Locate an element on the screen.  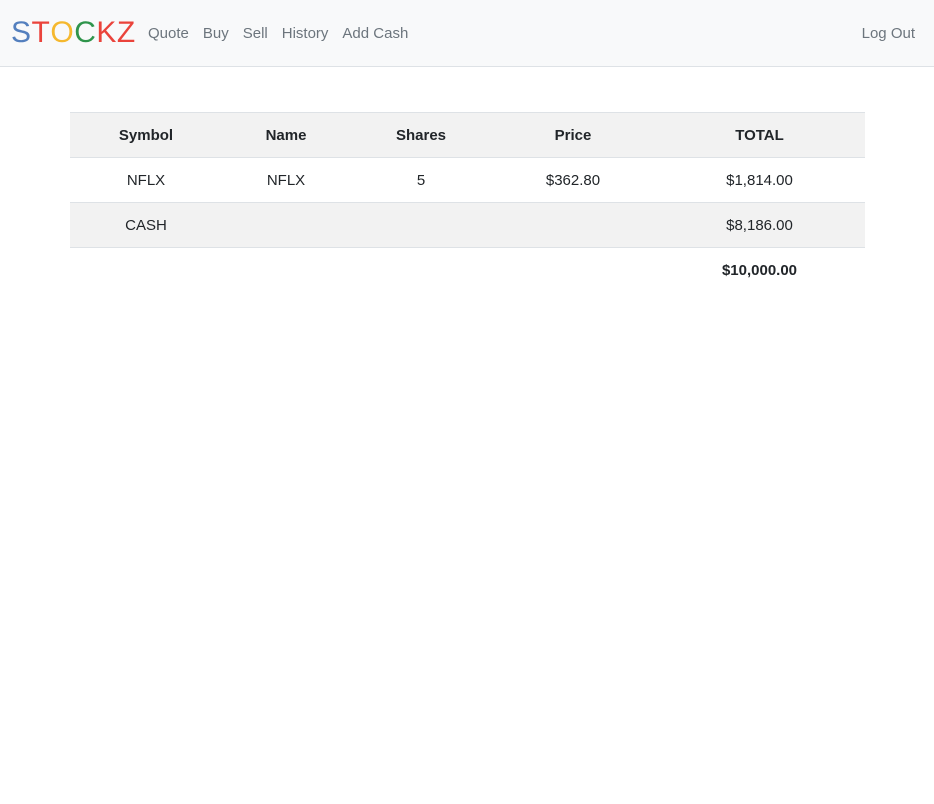
nav-right: Log Out is located at coordinates (892, 33).